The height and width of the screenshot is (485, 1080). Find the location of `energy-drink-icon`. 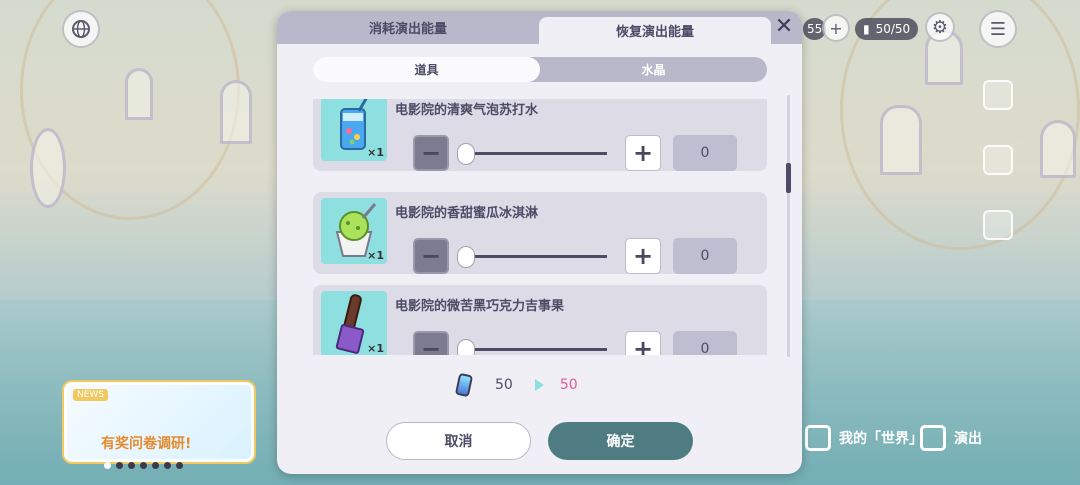

energy-drink-icon is located at coordinates (464, 385).